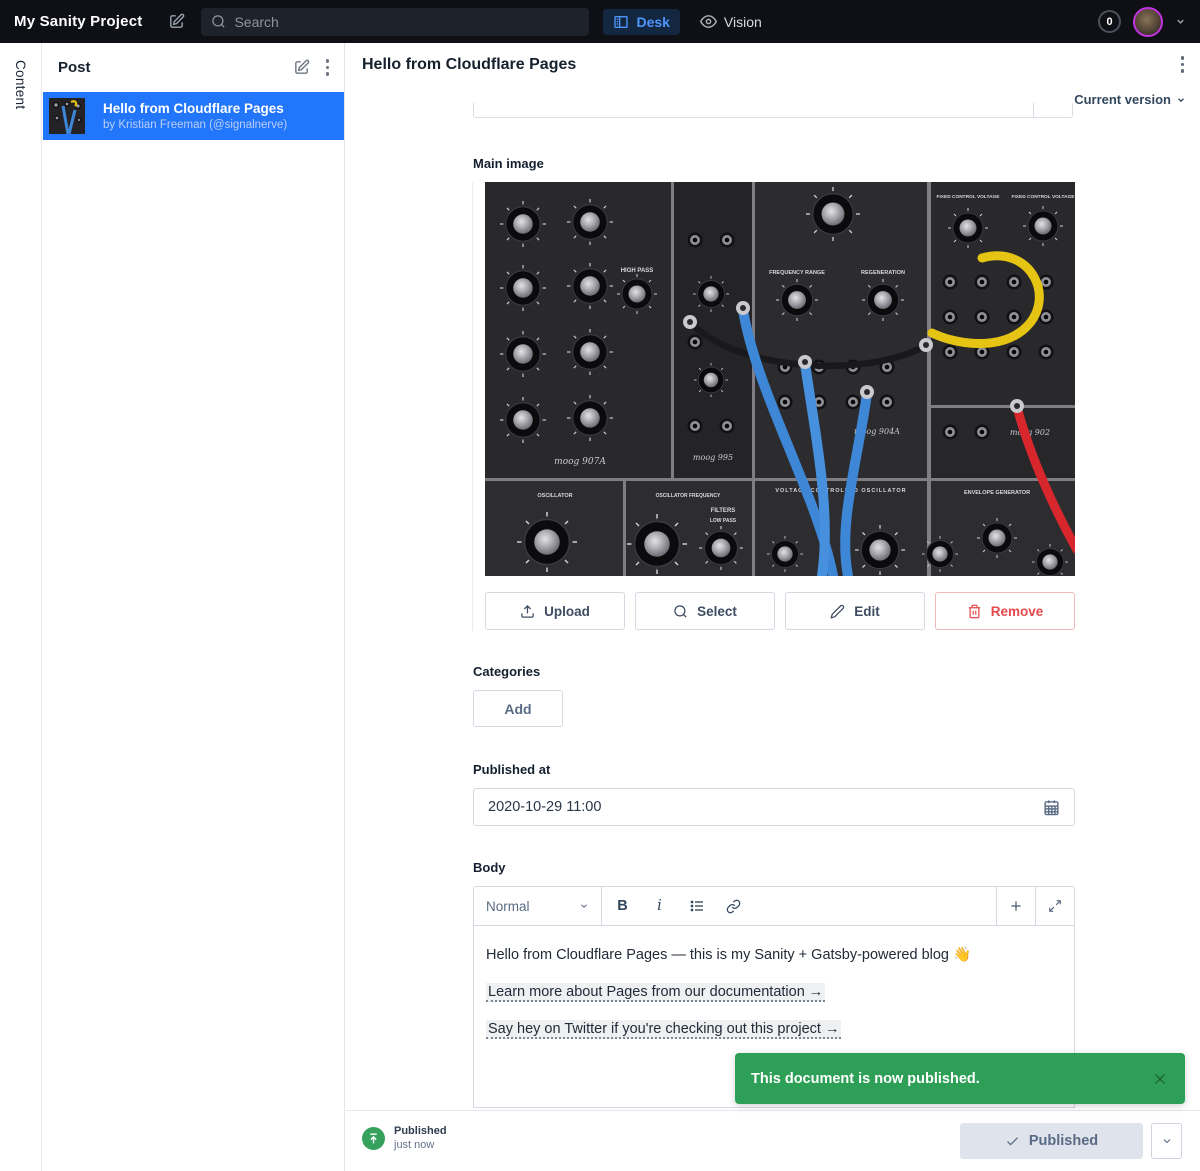  Describe the element at coordinates (489, 867) in the screenshot. I see `body-label: Body` at that location.